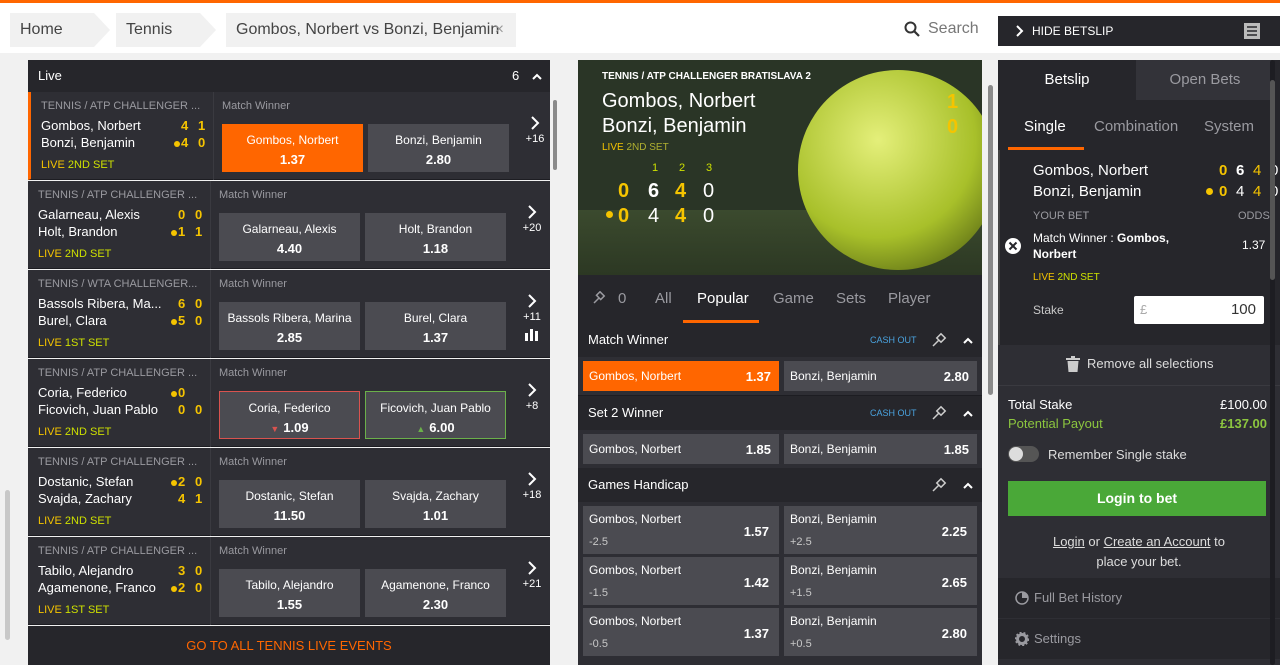 This screenshot has height=665, width=1280. I want to click on odd-button: Bonzi, Benjamin 1.85, so click(880, 449).